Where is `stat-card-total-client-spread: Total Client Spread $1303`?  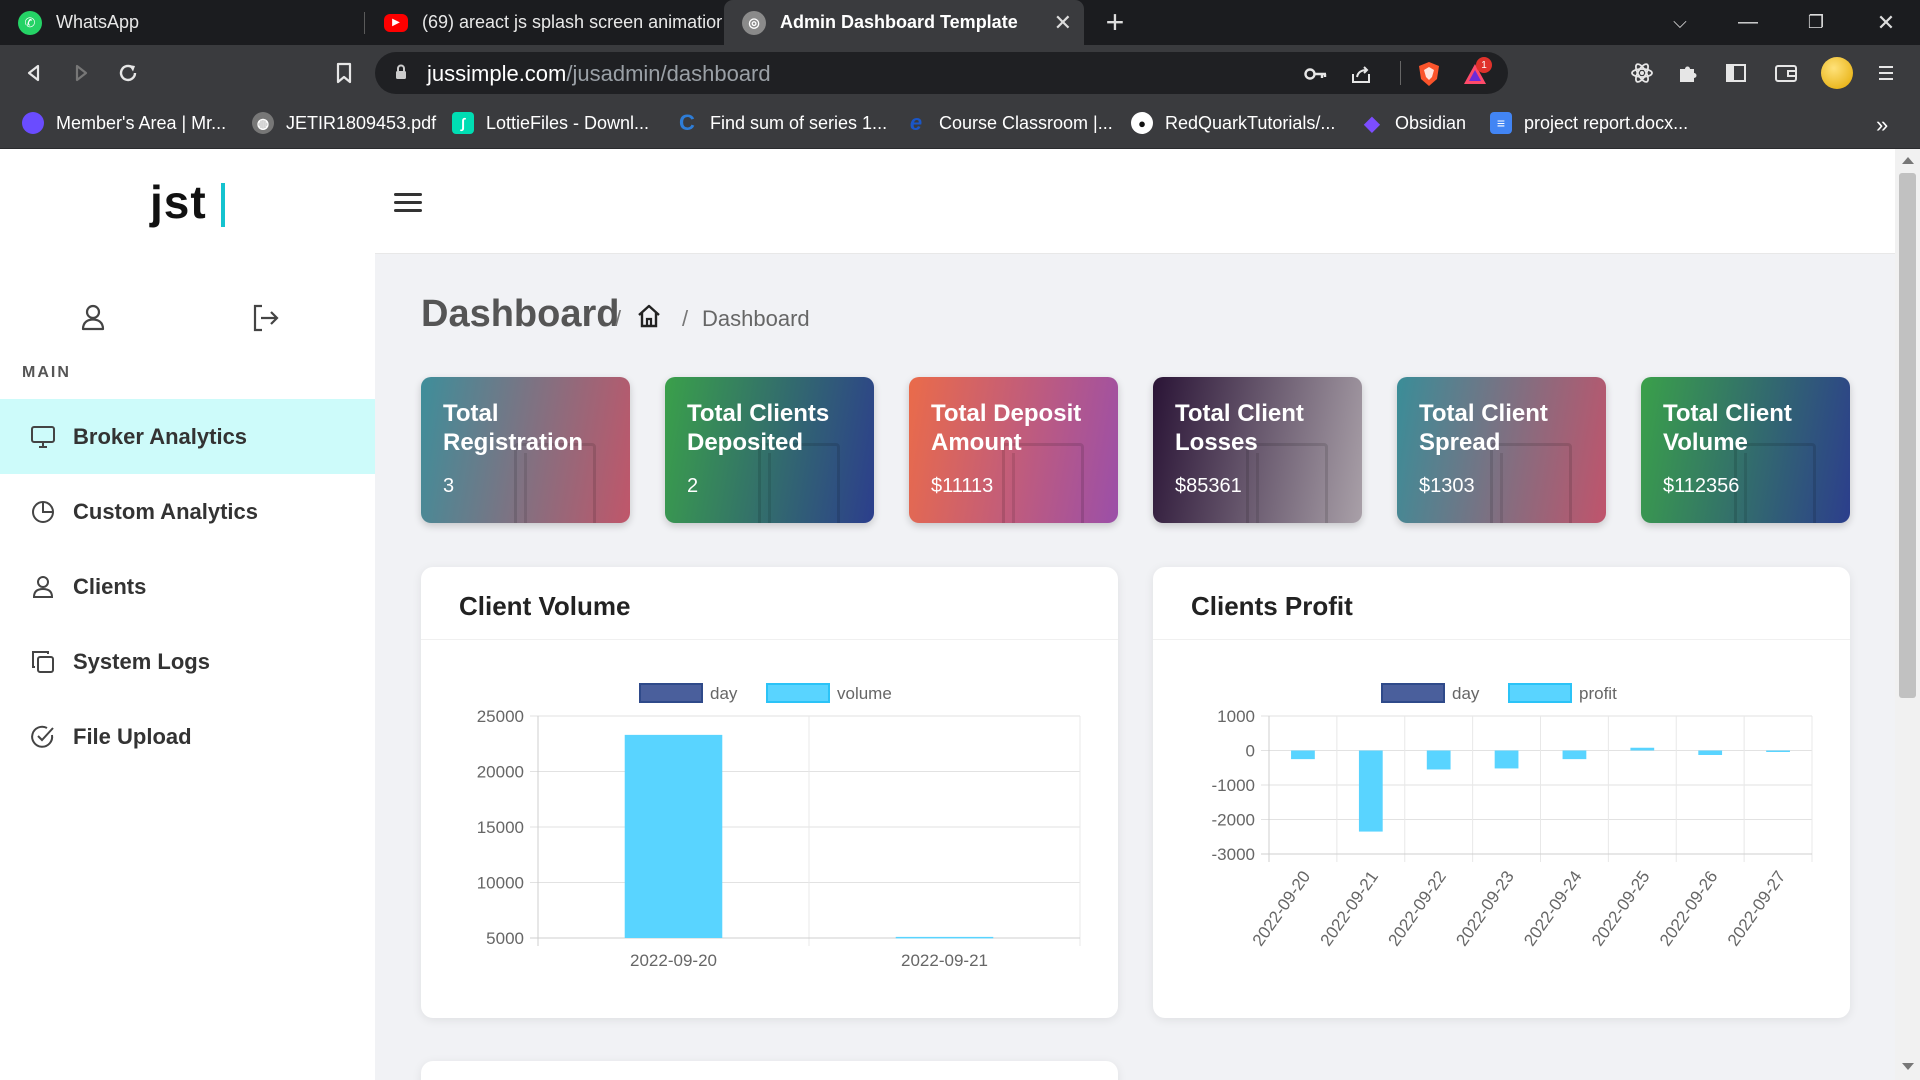 stat-card-total-client-spread: Total Client Spread $1303 is located at coordinates (1501, 450).